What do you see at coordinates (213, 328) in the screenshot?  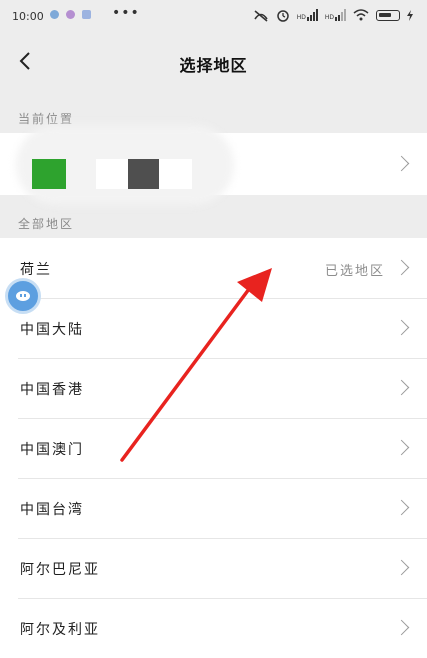 I see `region-item-mainland-china: 中国大陆` at bounding box center [213, 328].